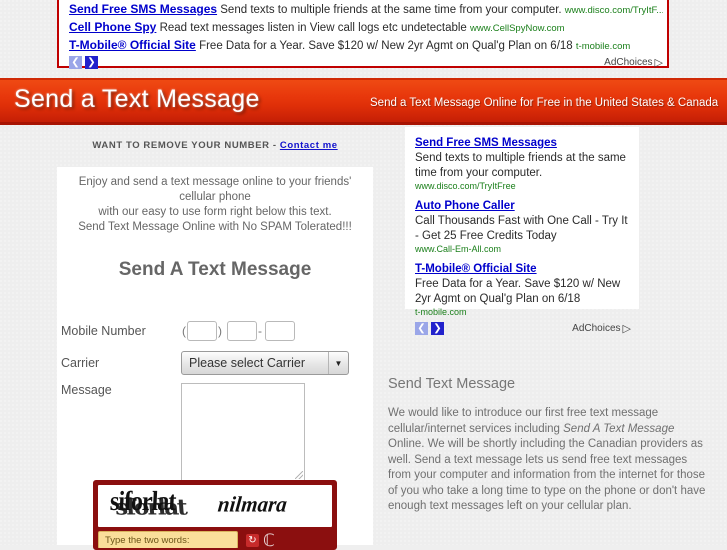 This screenshot has width=727, height=550. I want to click on remove-number-notice: WANT TO REMOVE YOUR NUMBER - Contact me, so click(215, 145).